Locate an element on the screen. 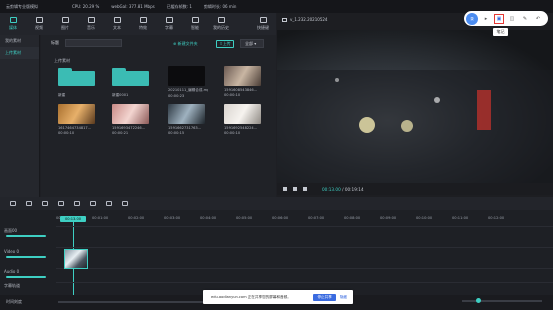  tool-image: 图片 is located at coordinates (65, 24).